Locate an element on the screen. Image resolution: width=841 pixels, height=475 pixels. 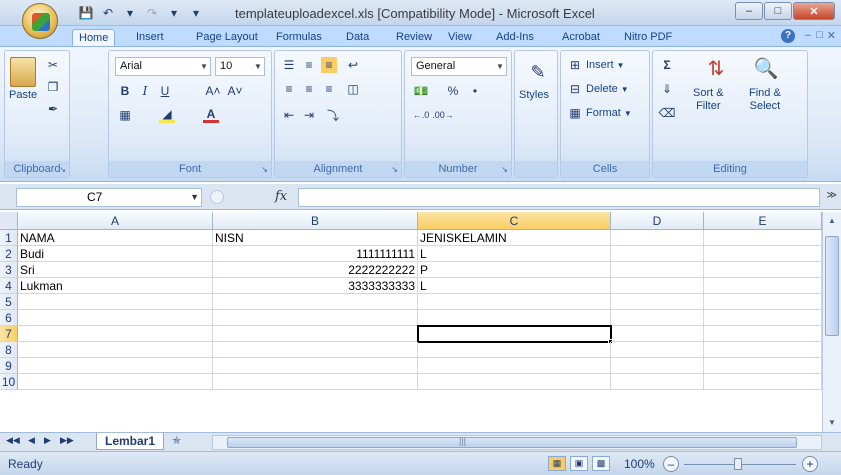
fill-icon: ⇓ is located at coordinates (667, 89).